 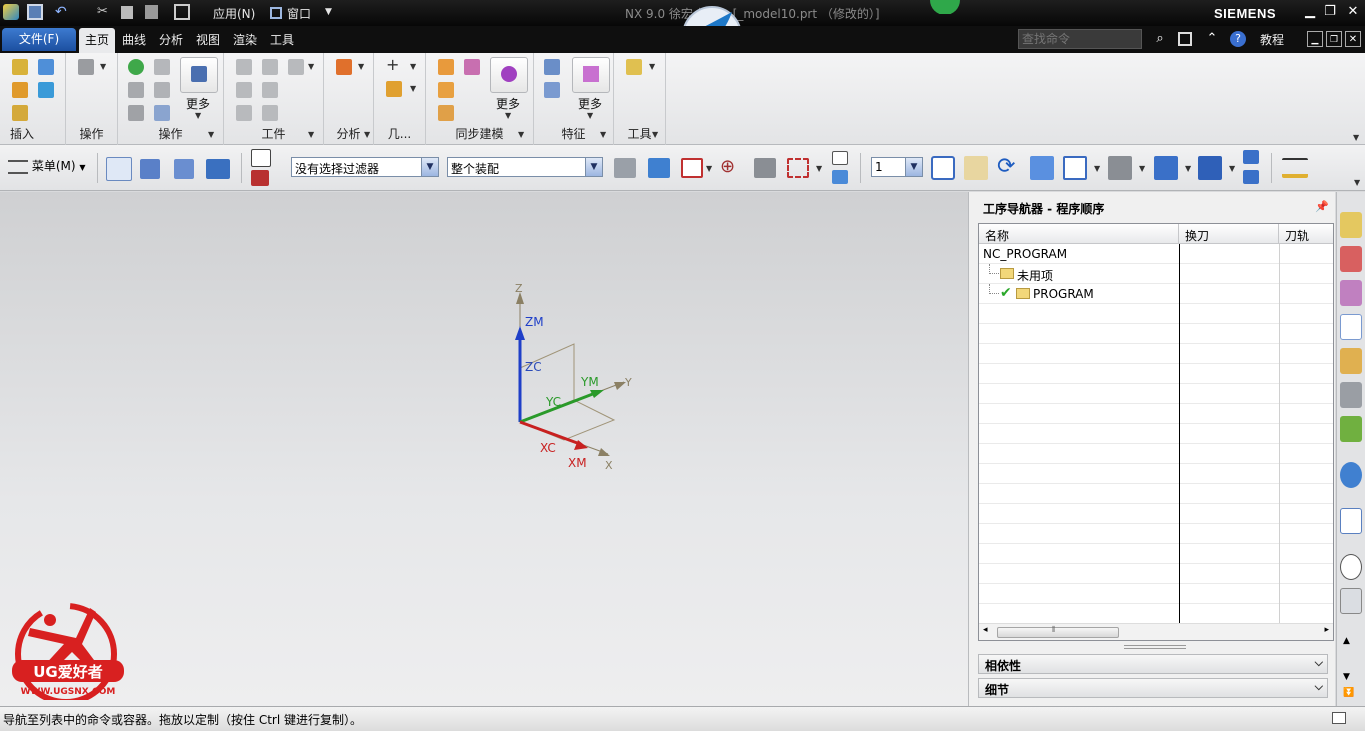 What do you see at coordinates (985, 630) in the screenshot?
I see `scroll-left-icon: ◂` at bounding box center [985, 630].